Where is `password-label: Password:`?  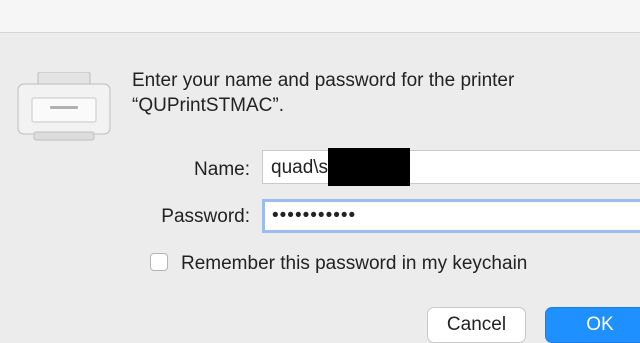 password-label: Password: is located at coordinates (205, 216).